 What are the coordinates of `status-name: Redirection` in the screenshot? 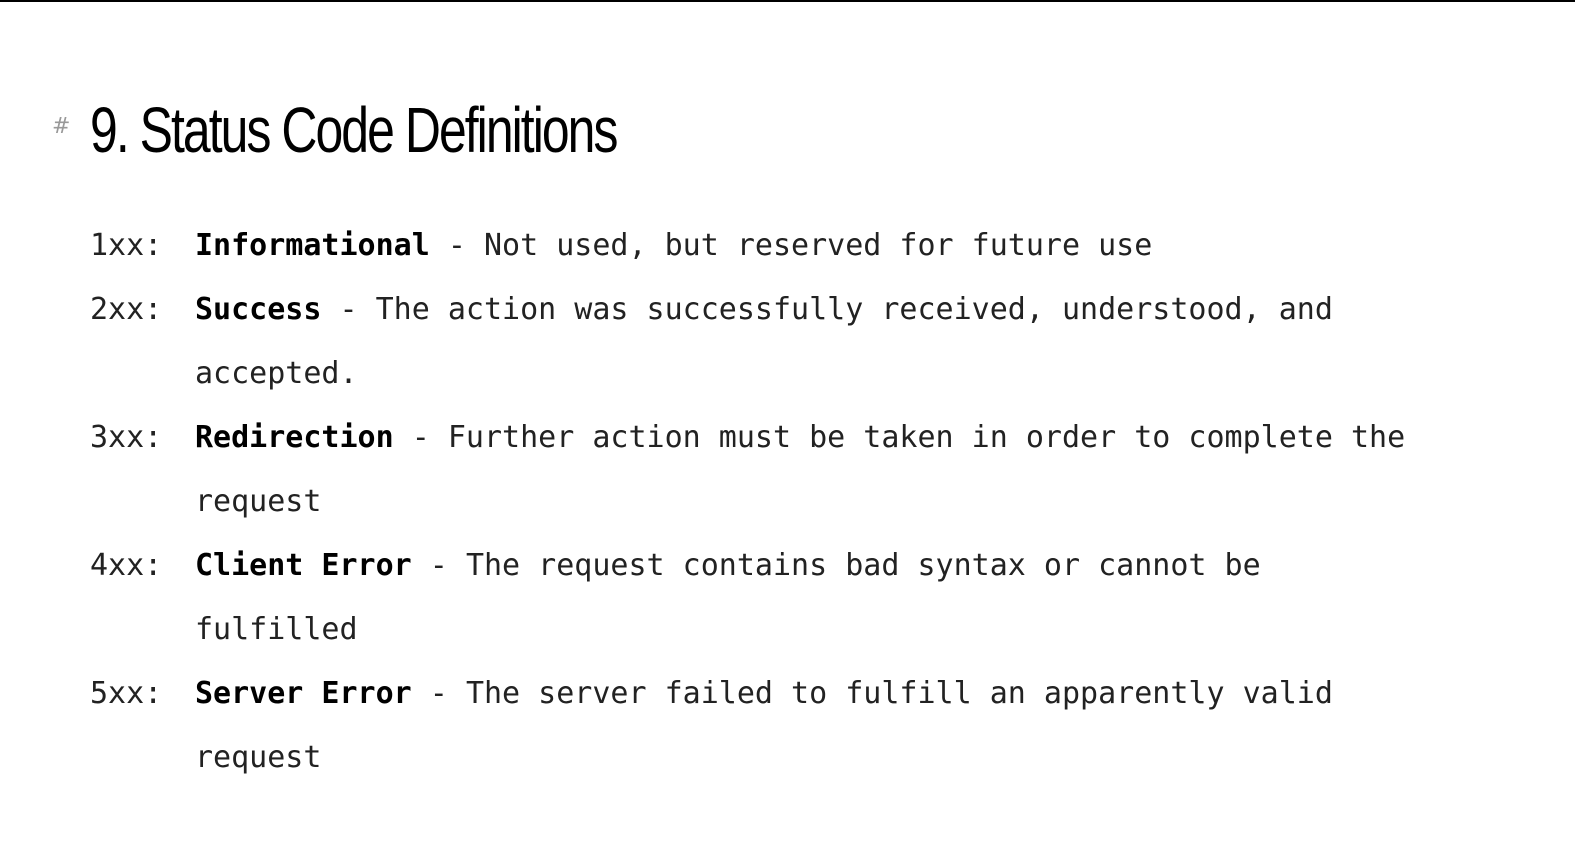 It's located at (294, 437).